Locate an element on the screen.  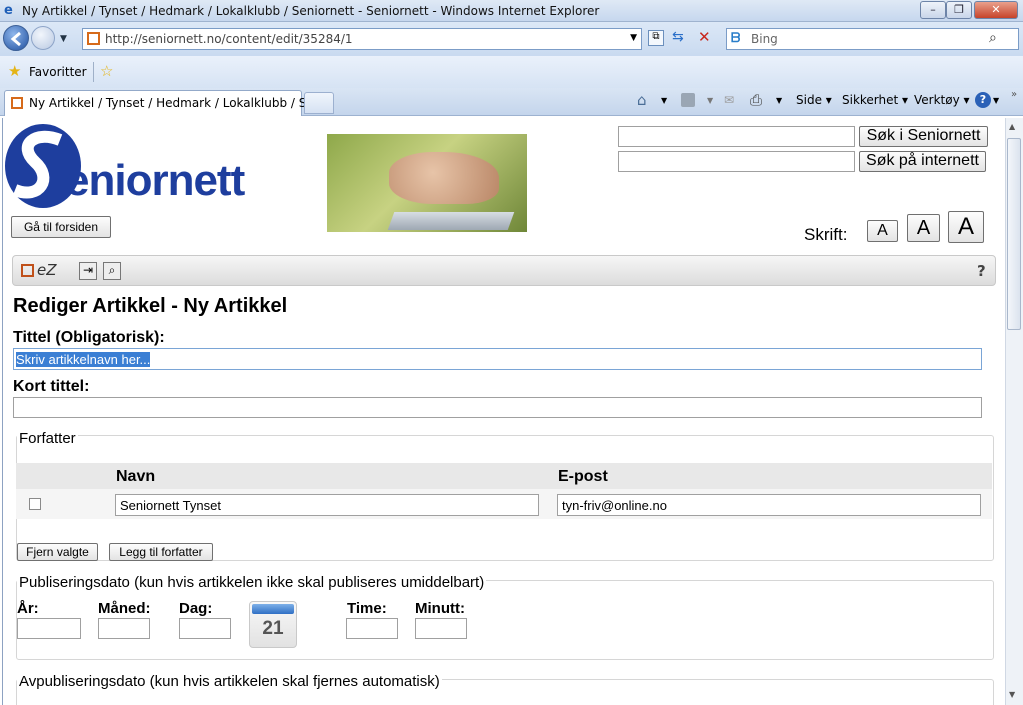
forward-button is located at coordinates (43, 38).